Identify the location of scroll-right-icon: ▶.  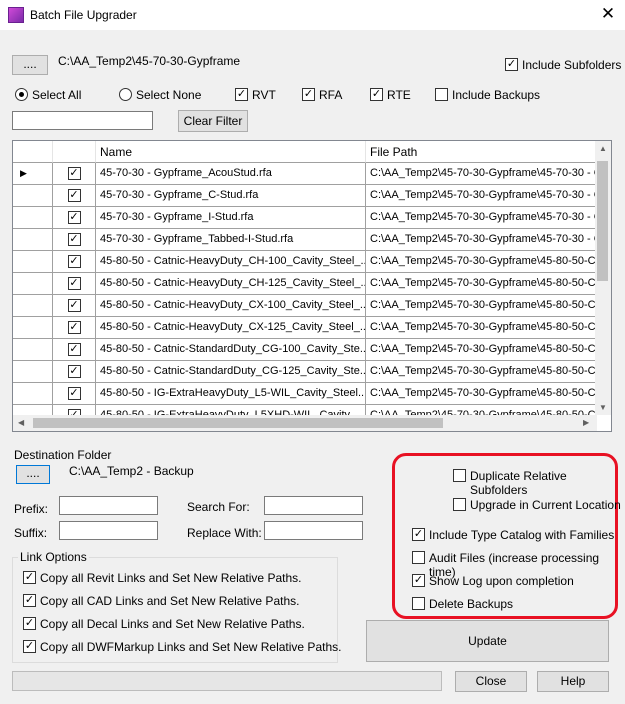
(586, 422).